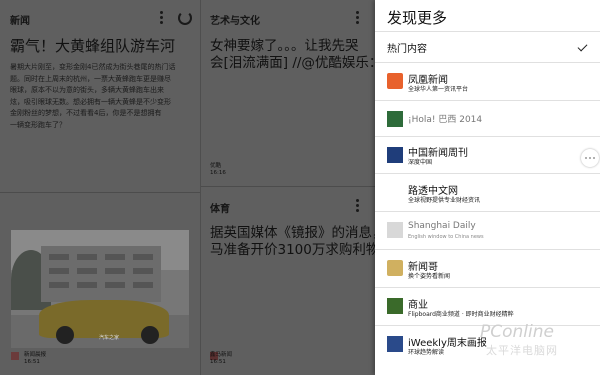 This screenshot has width=600, height=375. What do you see at coordinates (444, 200) in the screenshot?
I see `source-subtitle: 全球视野提供专业财经资讯` at bounding box center [444, 200].